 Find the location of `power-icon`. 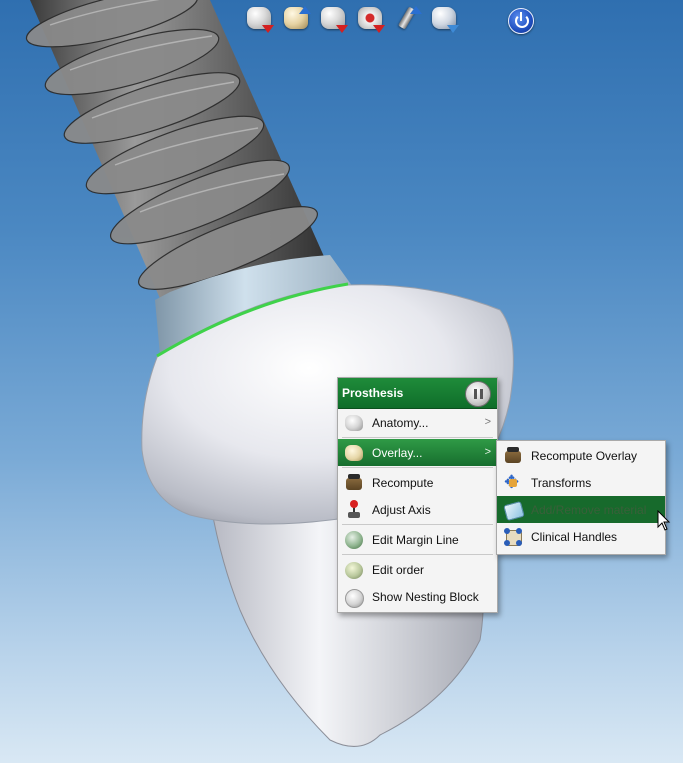

power-icon is located at coordinates (519, 19).